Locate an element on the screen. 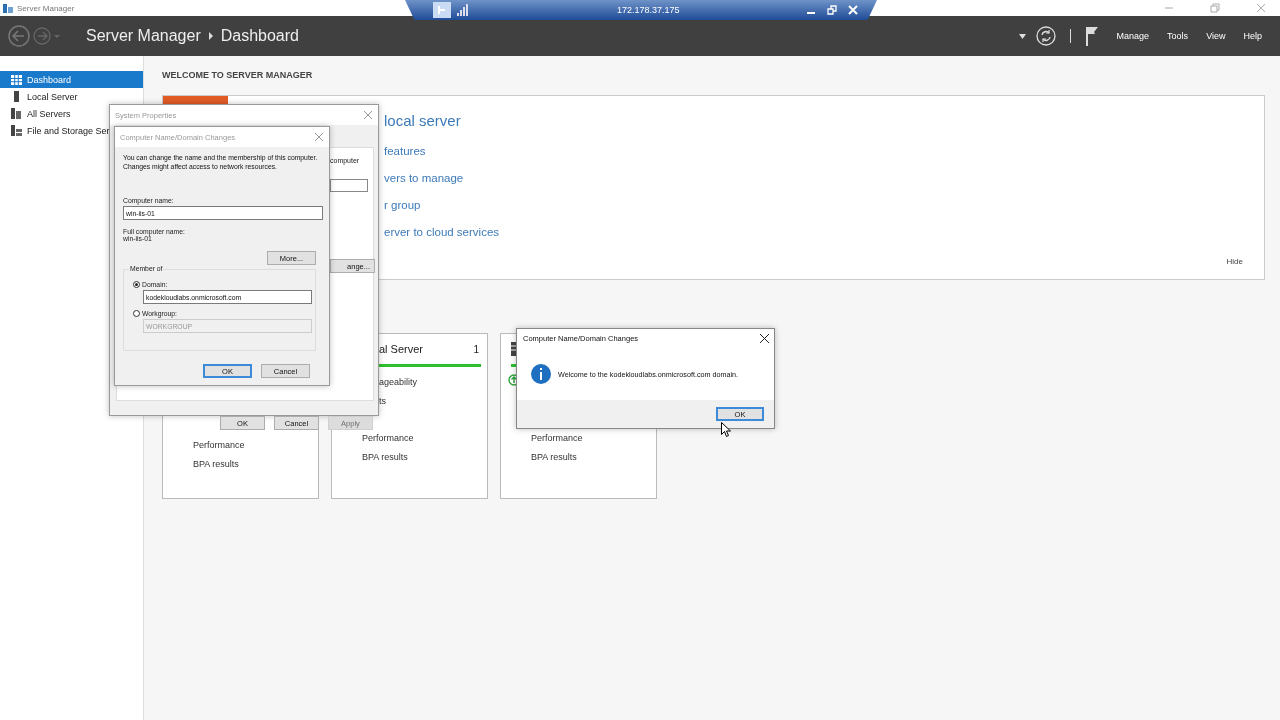 The image size is (1280, 720). tile-count: 1 is located at coordinates (476, 349).